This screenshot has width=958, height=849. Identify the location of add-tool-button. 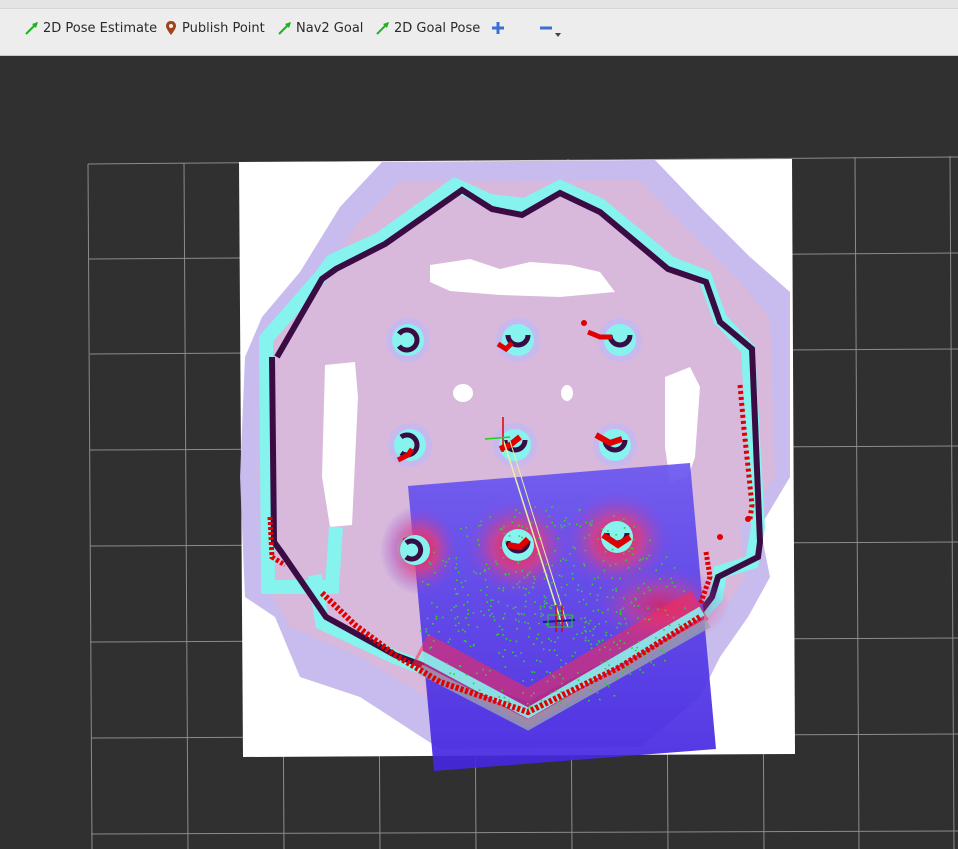
(499, 28).